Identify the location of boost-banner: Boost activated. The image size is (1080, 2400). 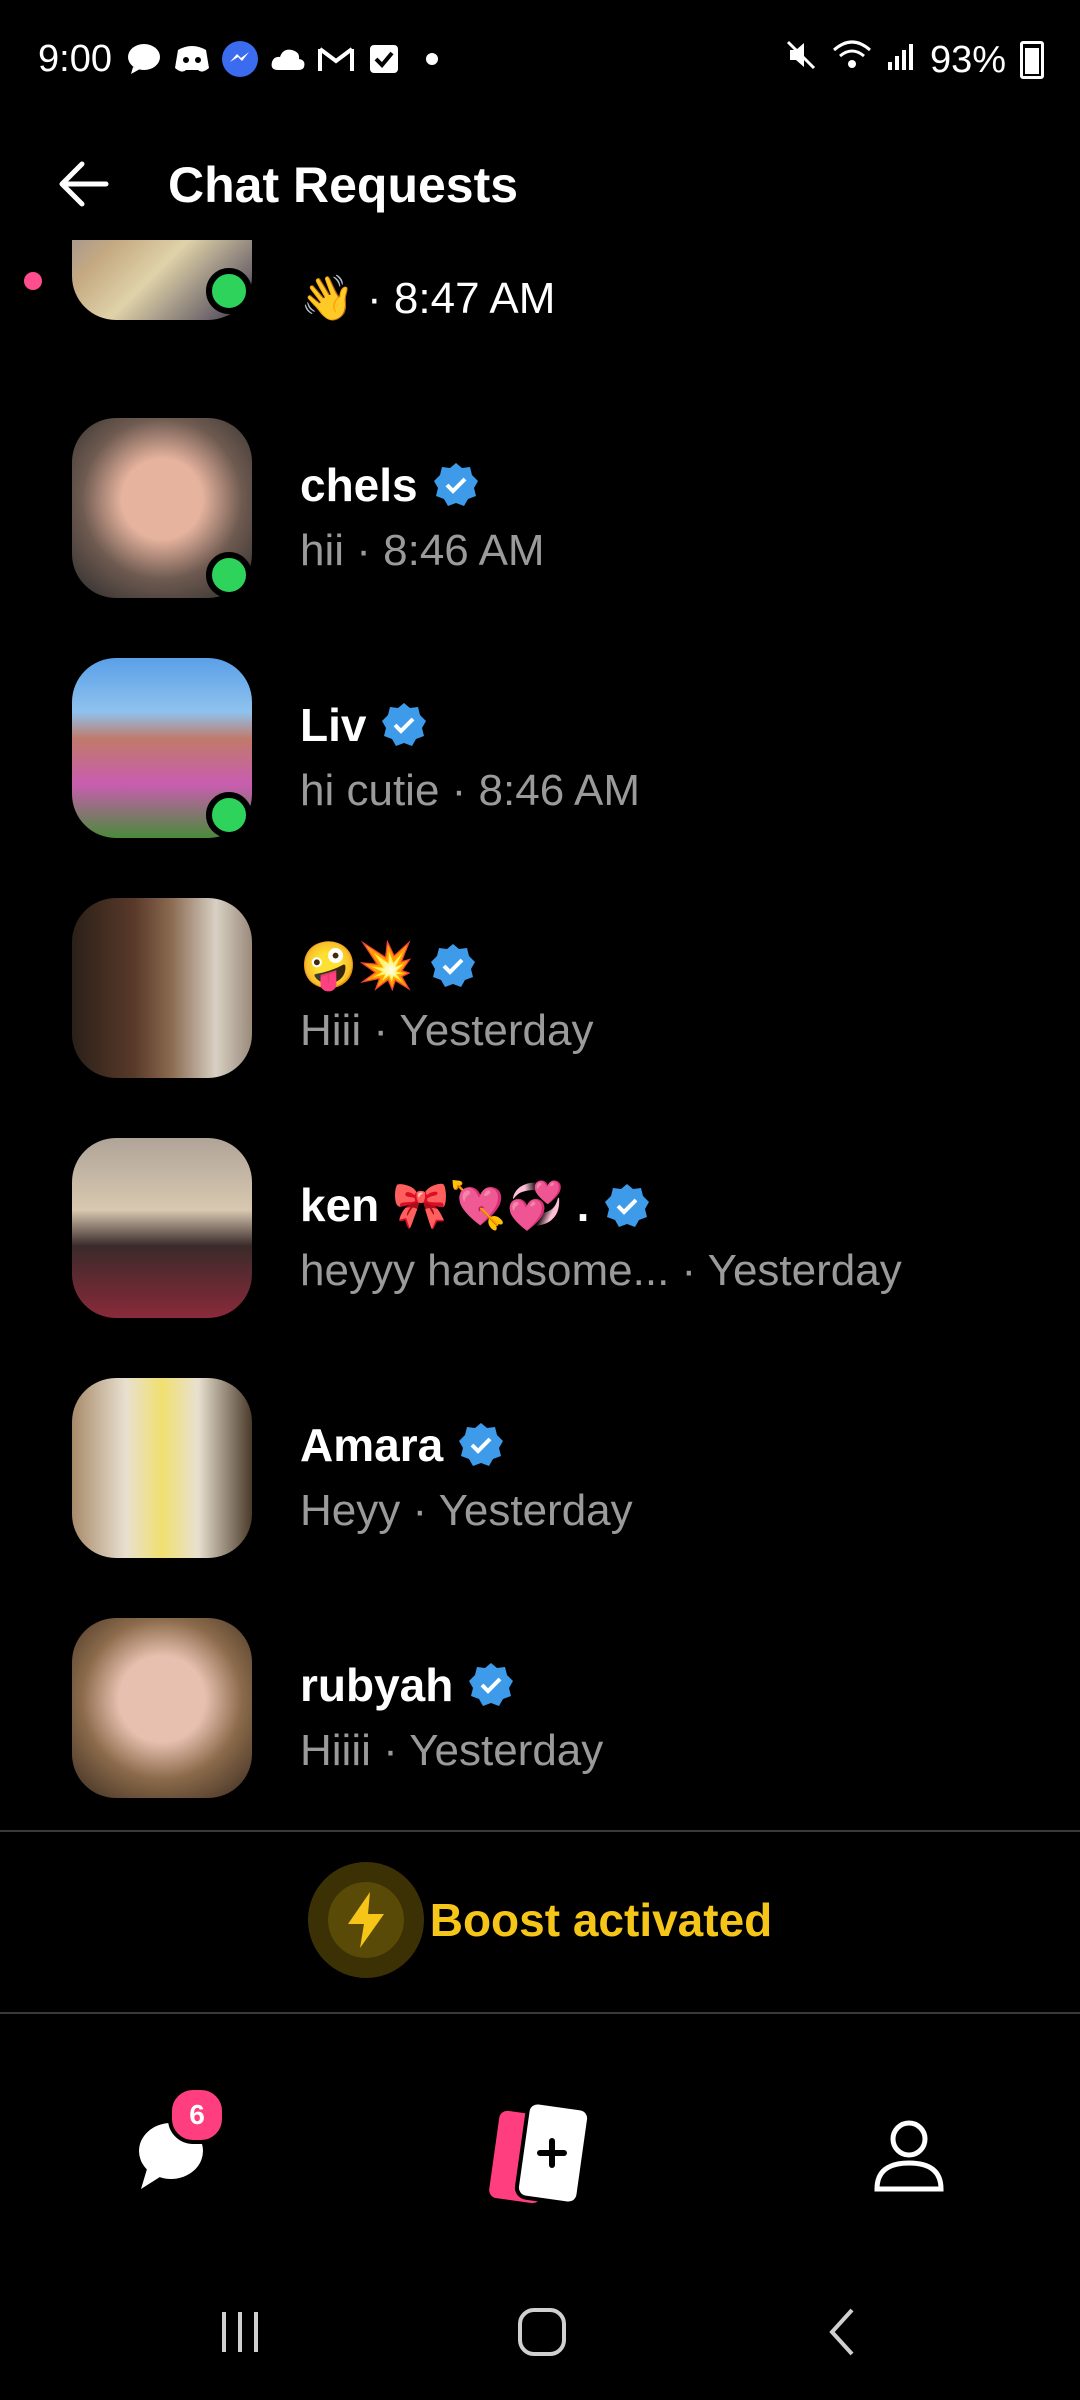
(540, 1920).